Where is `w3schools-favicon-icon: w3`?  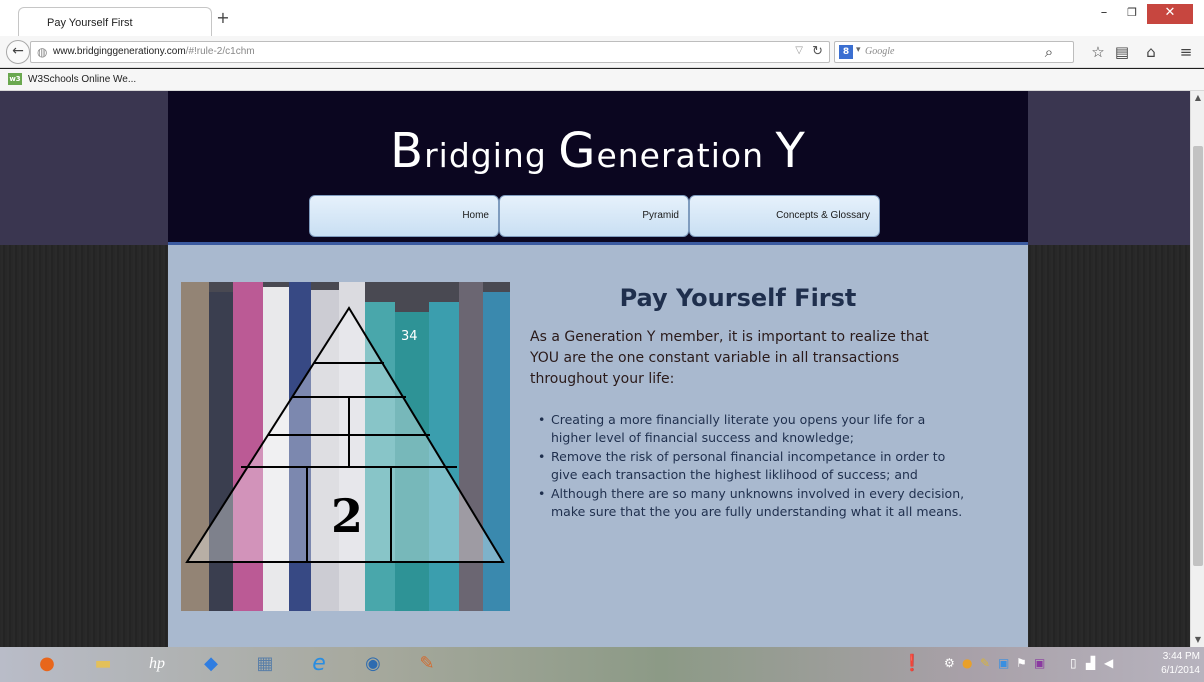 w3schools-favicon-icon: w3 is located at coordinates (15, 79).